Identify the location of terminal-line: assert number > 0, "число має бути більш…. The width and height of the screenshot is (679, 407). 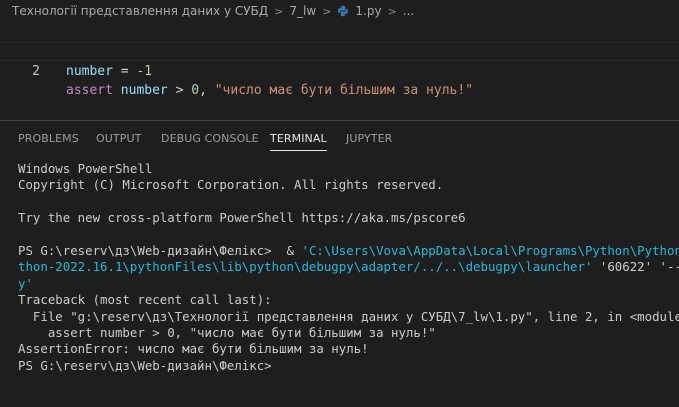
(227, 332).